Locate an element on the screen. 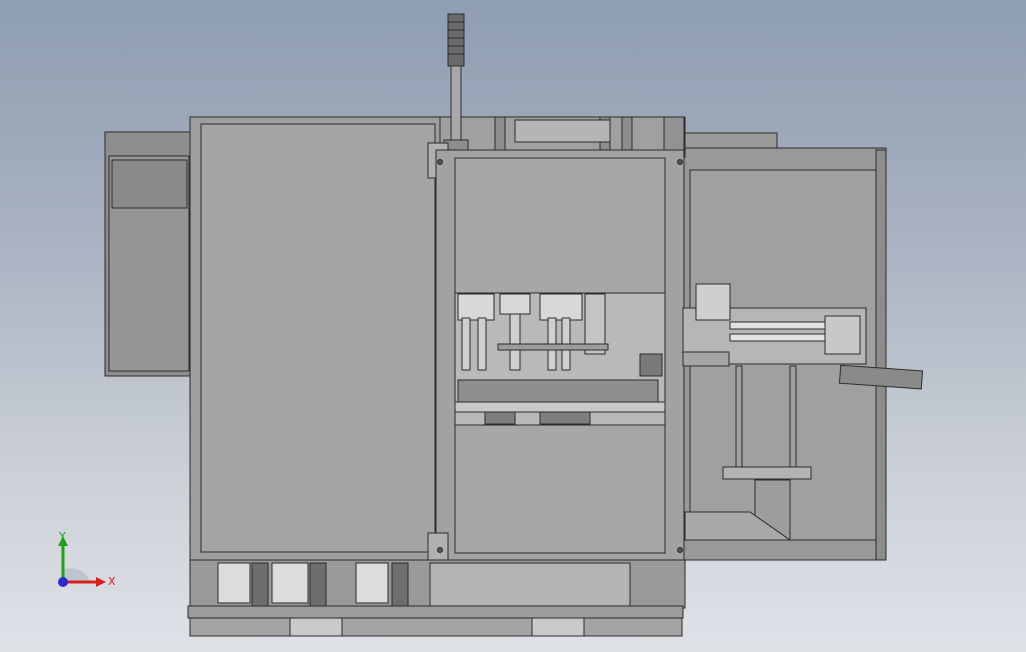 This screenshot has height=652, width=1026. machine-base is located at coordinates (436, 598).